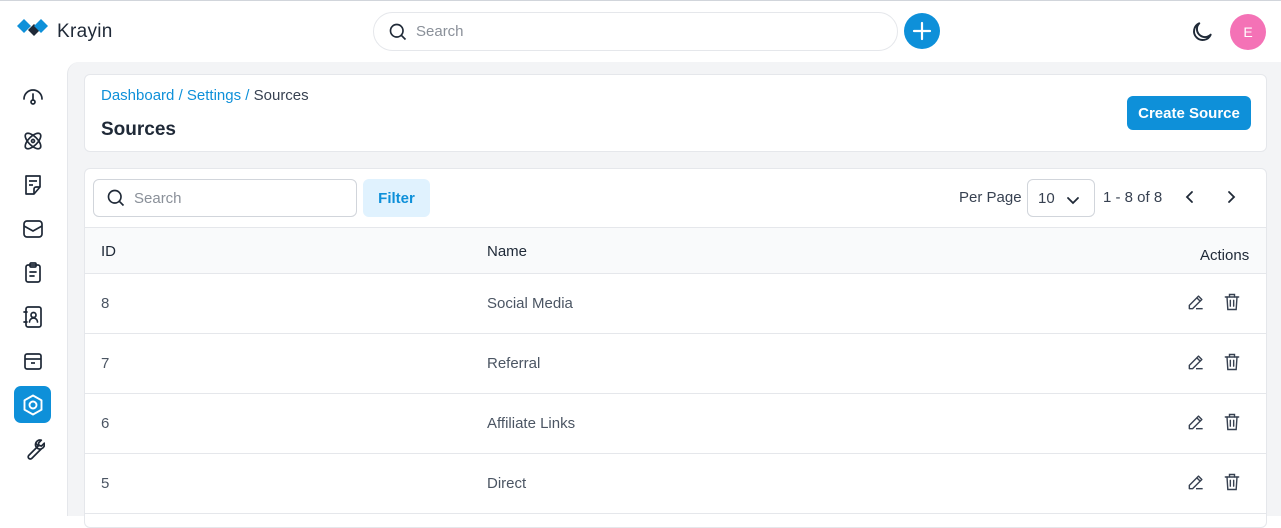  What do you see at coordinates (1190, 197) in the screenshot?
I see `previous-page-icon` at bounding box center [1190, 197].